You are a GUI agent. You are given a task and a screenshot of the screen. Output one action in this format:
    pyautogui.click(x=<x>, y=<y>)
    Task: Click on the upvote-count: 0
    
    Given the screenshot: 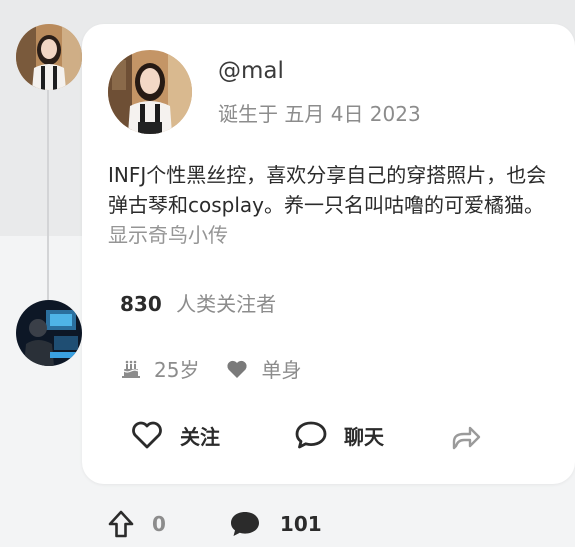 What is the action you would take?
    pyautogui.click(x=159, y=524)
    